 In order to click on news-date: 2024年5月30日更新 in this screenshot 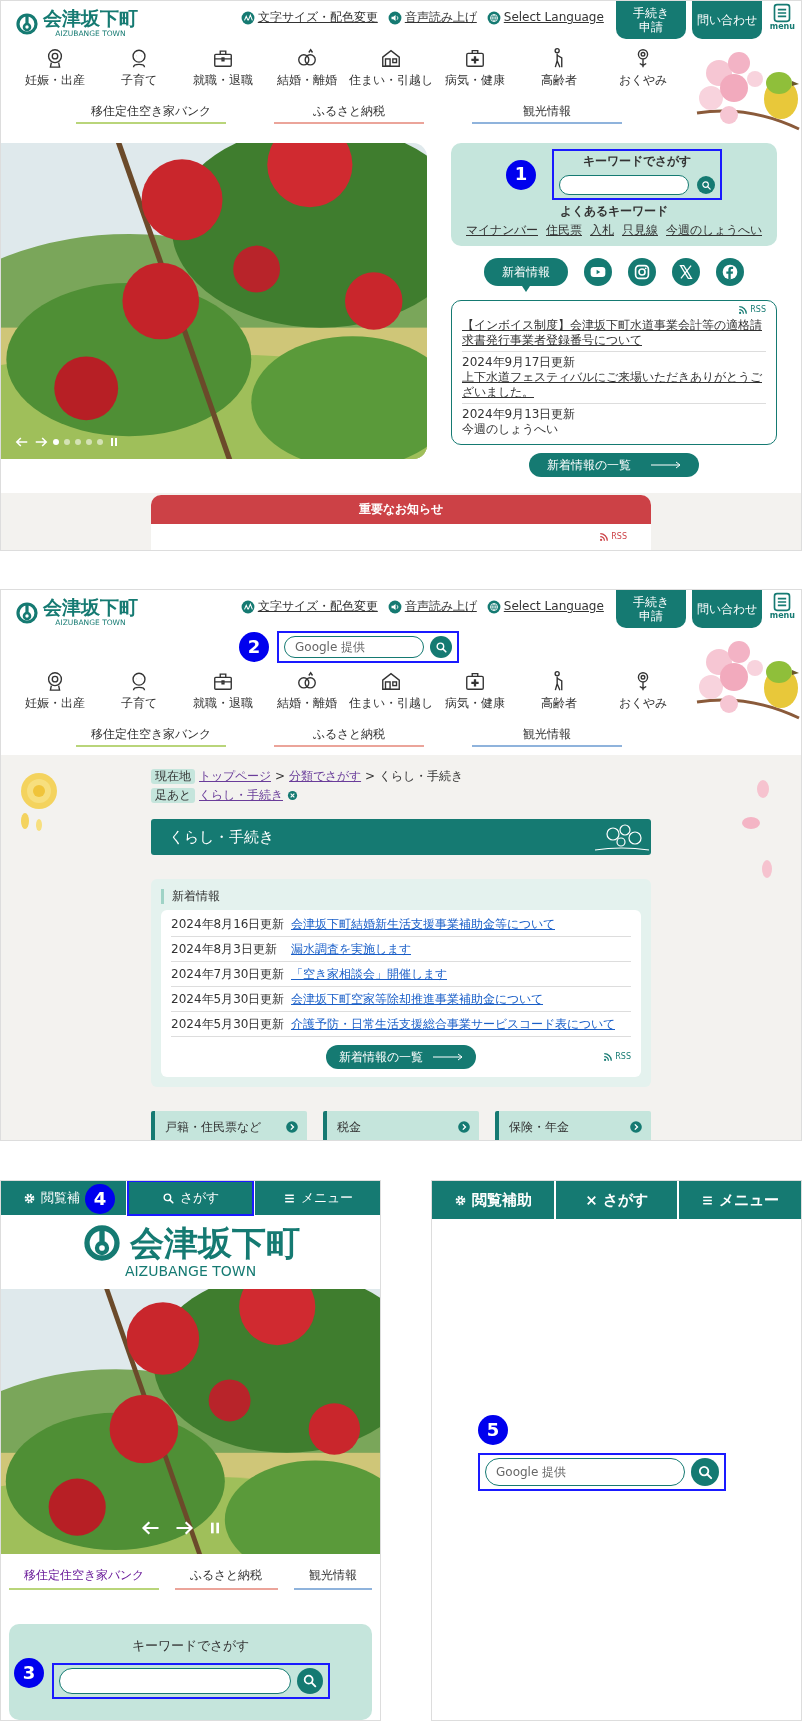, I will do `click(227, 1024)`.